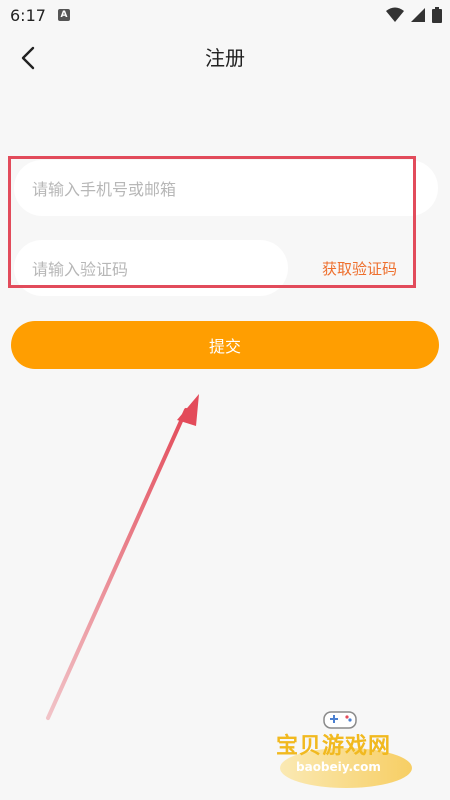 This screenshot has height=800, width=450. Describe the element at coordinates (64, 15) in the screenshot. I see `notification-icon: A` at that location.